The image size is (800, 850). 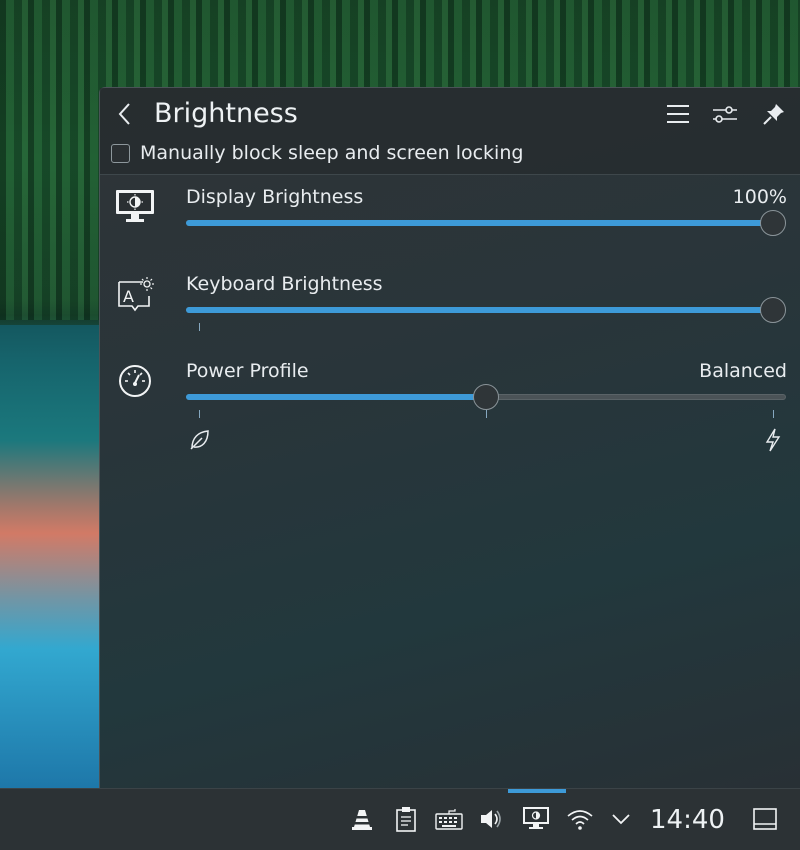 I want to click on keyboard-layout-tray-button, so click(x=449, y=819).